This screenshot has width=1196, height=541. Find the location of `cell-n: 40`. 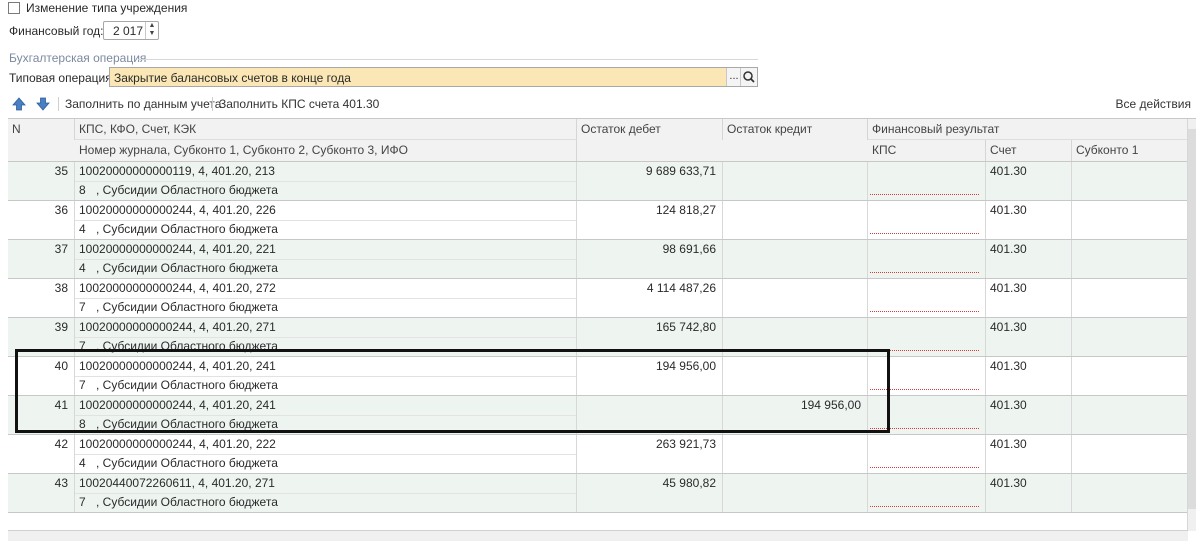

cell-n: 40 is located at coordinates (41, 376).